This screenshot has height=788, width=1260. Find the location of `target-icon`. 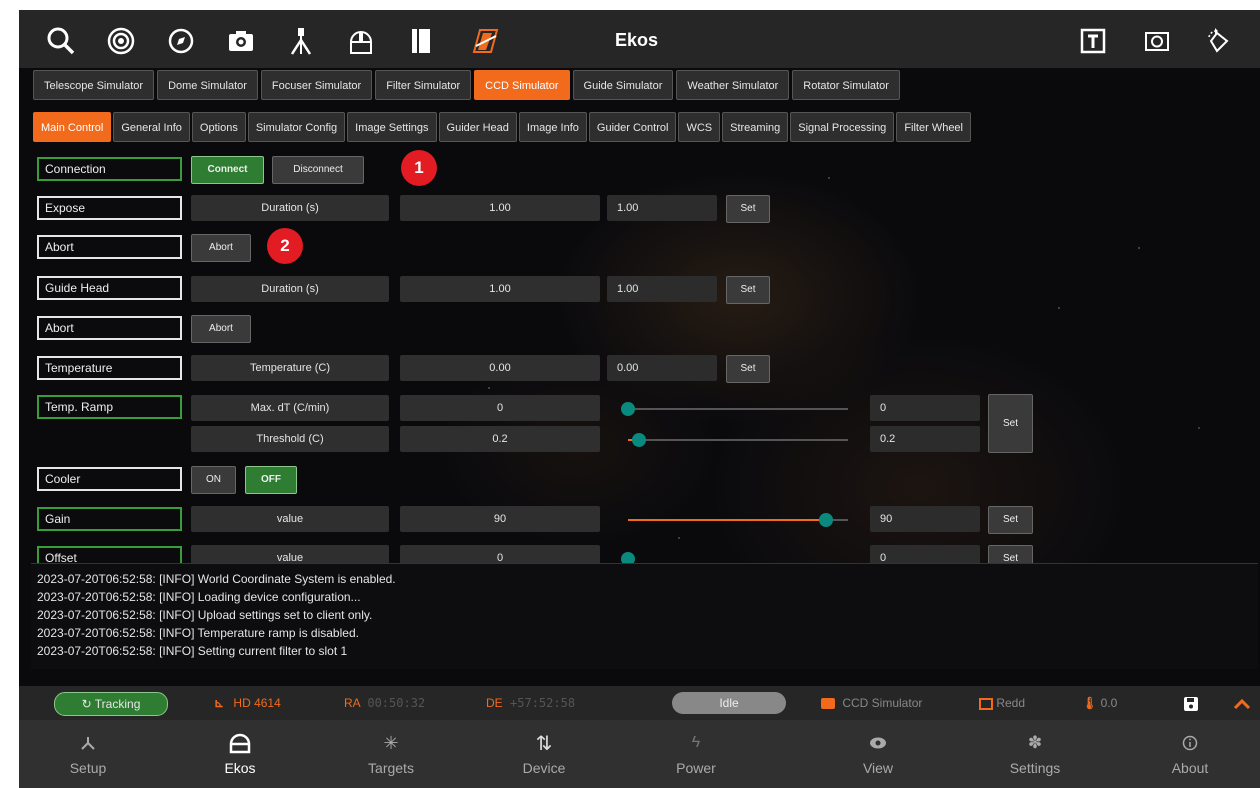

target-icon is located at coordinates (121, 41).